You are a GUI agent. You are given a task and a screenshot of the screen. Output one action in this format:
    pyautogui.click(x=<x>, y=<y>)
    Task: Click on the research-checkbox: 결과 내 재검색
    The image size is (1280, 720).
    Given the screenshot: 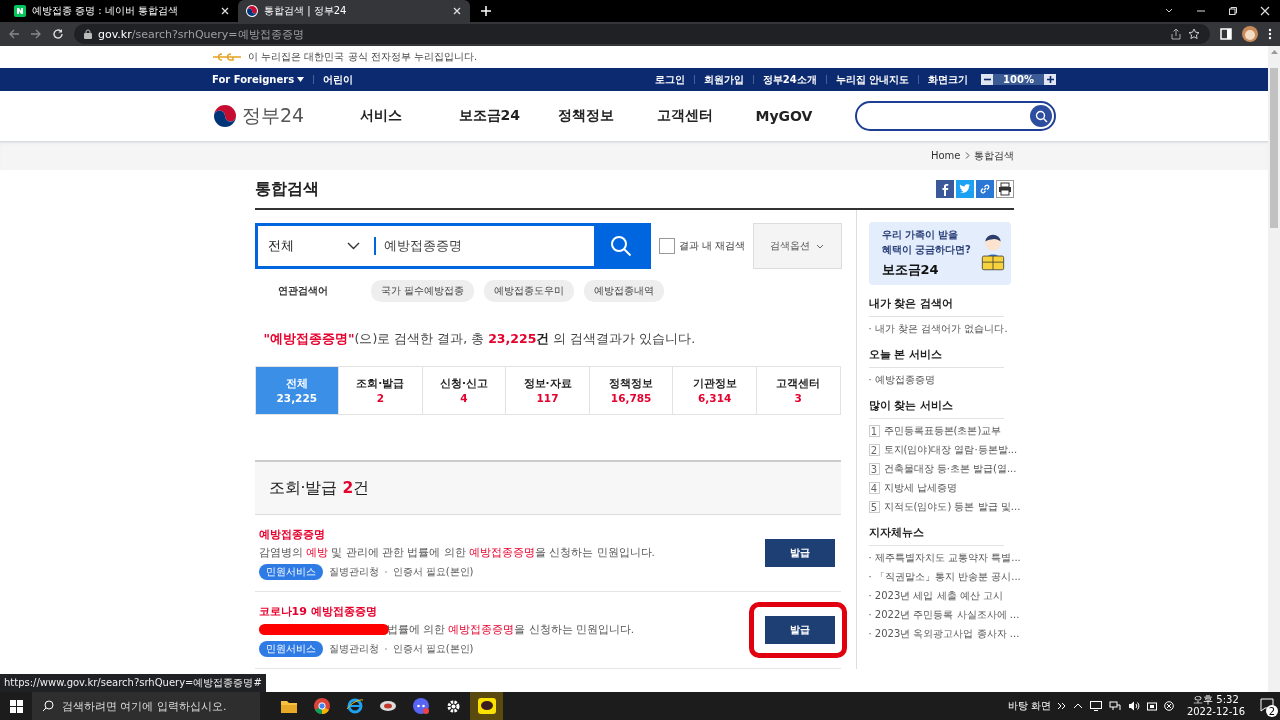 What is the action you would take?
    pyautogui.click(x=702, y=246)
    